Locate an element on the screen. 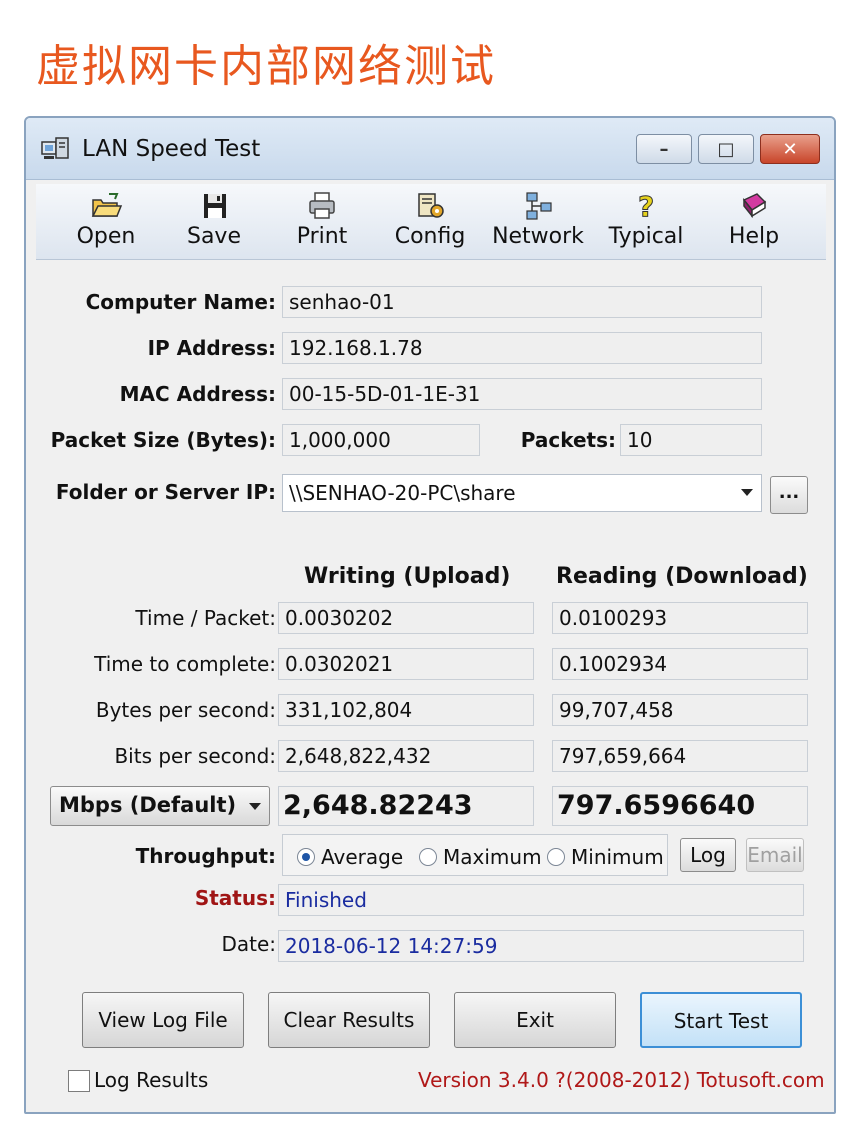 The height and width of the screenshot is (1135, 860). toolbar-help-button: Help is located at coordinates (754, 222).